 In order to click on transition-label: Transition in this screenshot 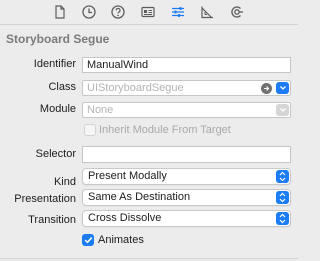, I will do `click(52, 220)`.